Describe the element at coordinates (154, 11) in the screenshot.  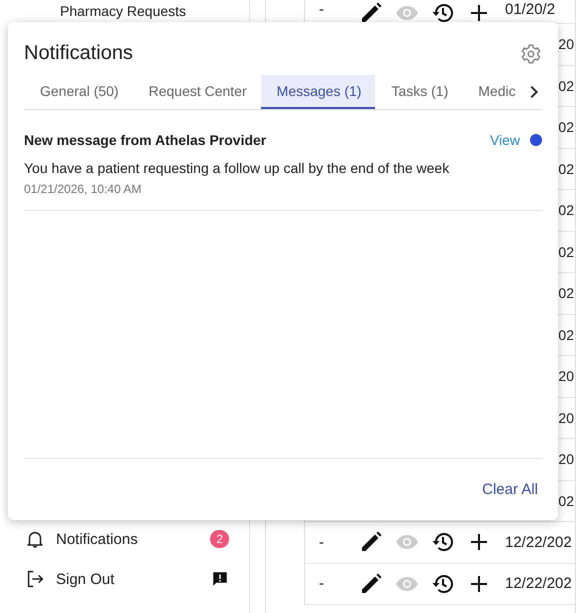
I see `sidebar-item: Pharmacy Requests` at that location.